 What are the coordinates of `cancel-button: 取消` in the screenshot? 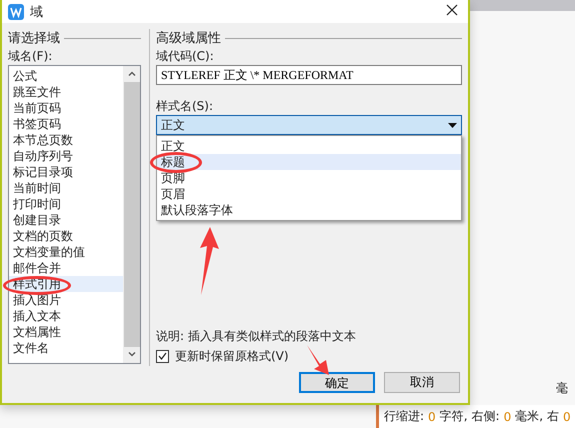 It's located at (422, 382).